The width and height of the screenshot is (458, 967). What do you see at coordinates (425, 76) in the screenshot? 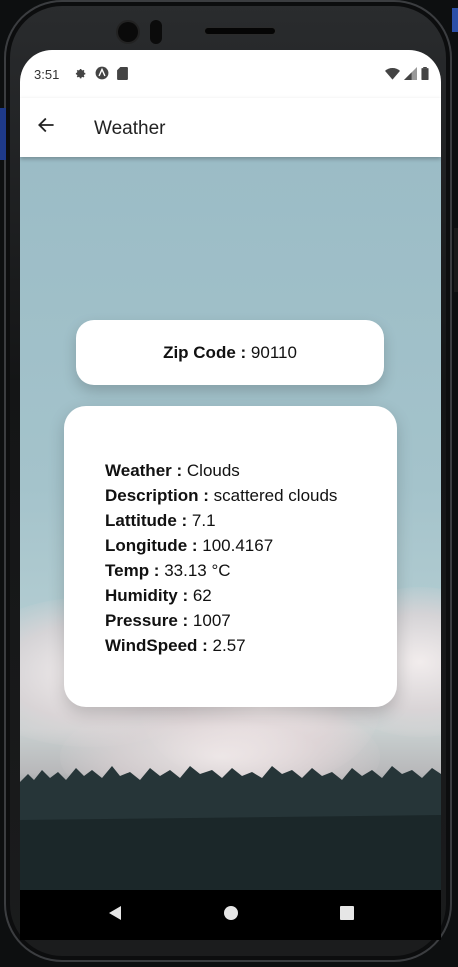
I see `battery-icon` at bounding box center [425, 76].